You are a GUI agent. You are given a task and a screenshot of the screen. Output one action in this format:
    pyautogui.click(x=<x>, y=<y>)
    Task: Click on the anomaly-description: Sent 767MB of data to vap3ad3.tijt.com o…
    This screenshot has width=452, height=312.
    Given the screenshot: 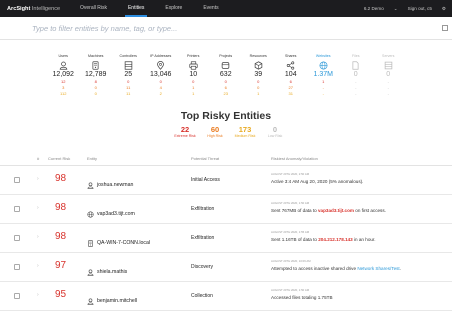 What is the action you would take?
    pyautogui.click(x=328, y=210)
    